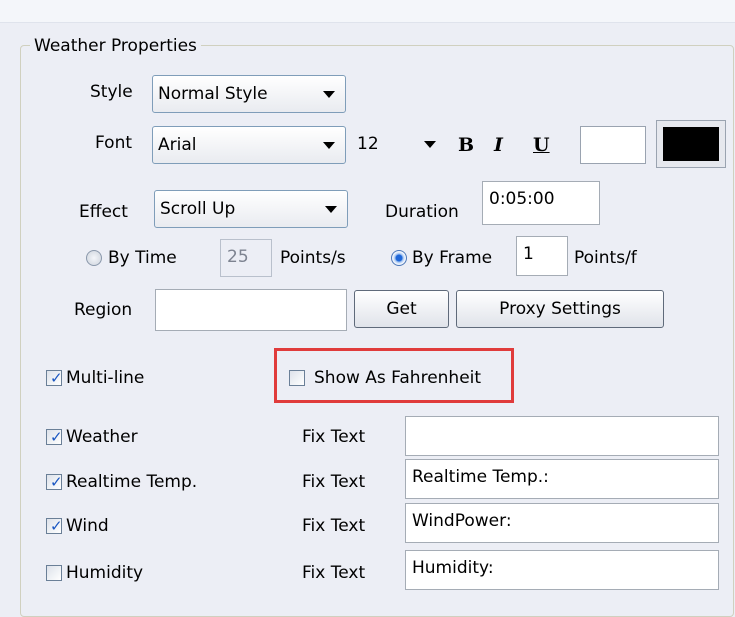 The height and width of the screenshot is (617, 735). I want to click on effect-value: Scroll Up, so click(198, 209).